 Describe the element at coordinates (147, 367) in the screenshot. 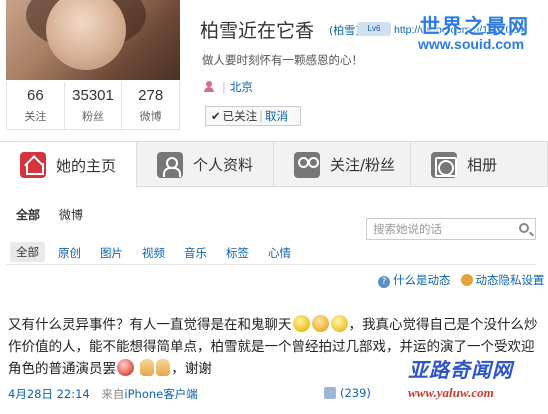

I see `ok-hand-icon` at that location.